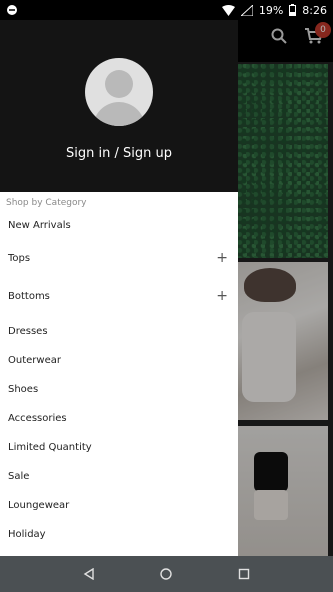 This screenshot has width=333, height=592. What do you see at coordinates (119, 447) in the screenshot?
I see `menu-item-limited-quantity: Limited Quantity` at bounding box center [119, 447].